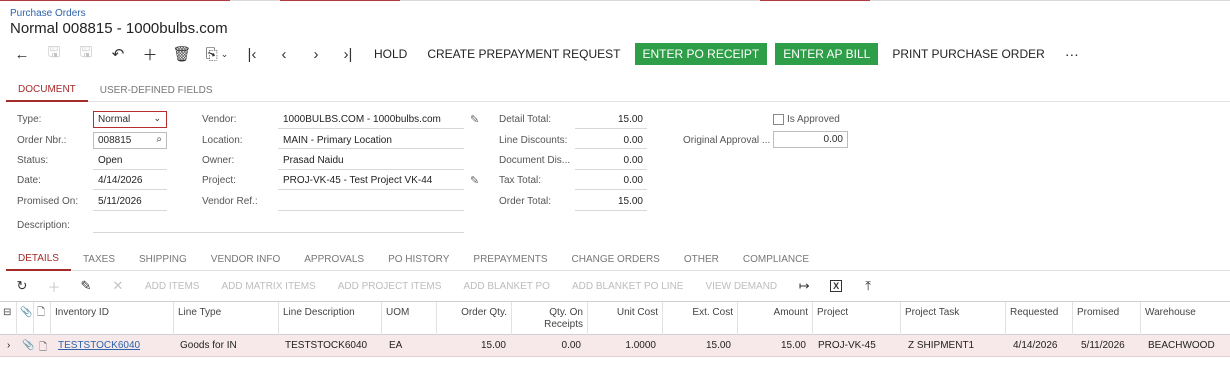 This screenshot has width=1230, height=366. Describe the element at coordinates (22, 286) in the screenshot. I see `refresh-icon: ↻` at that location.